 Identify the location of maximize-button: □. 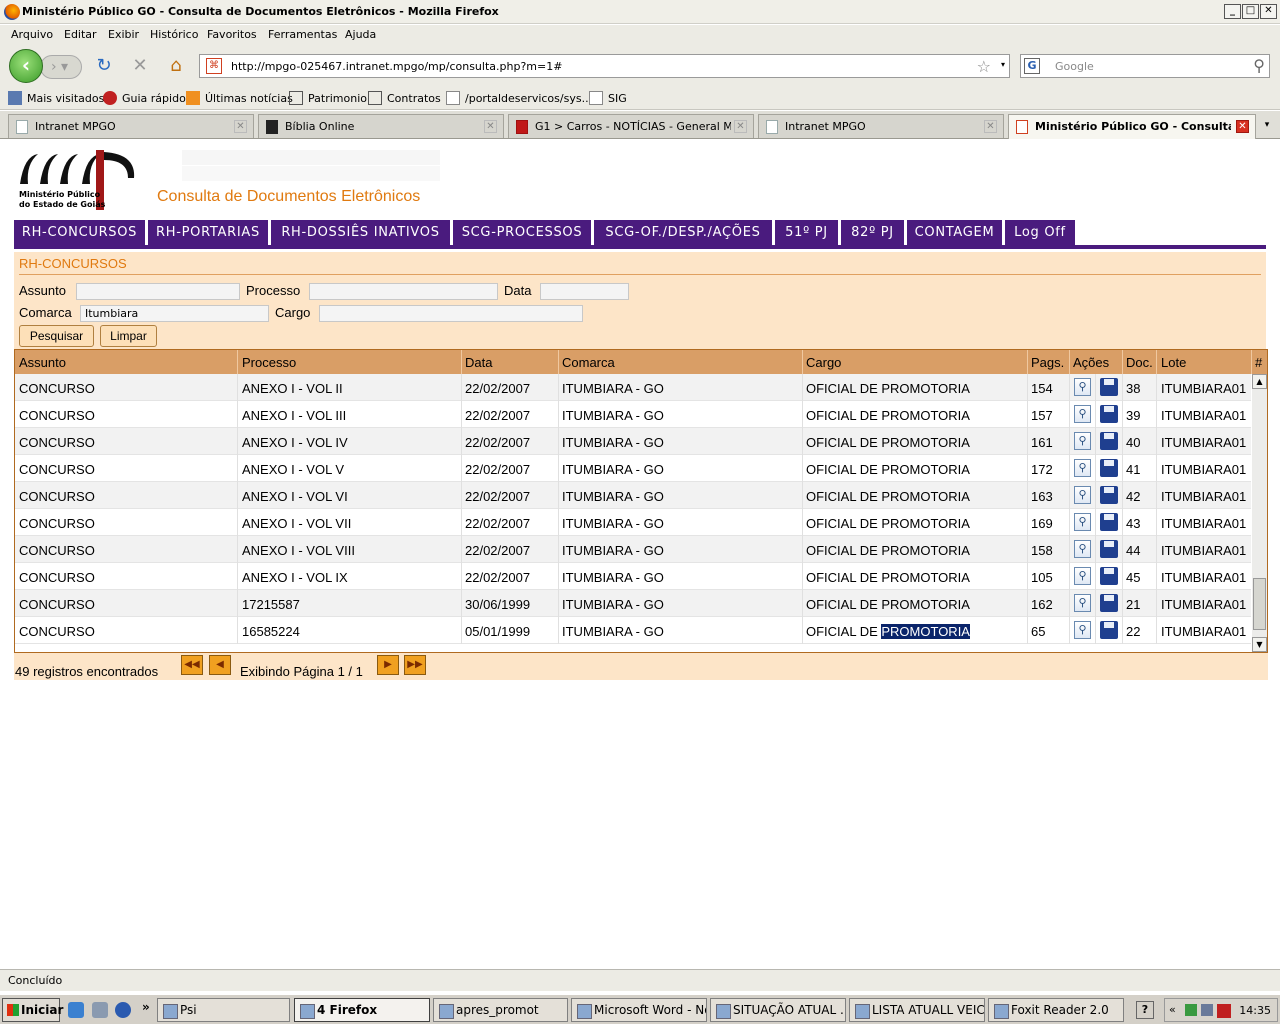
(1250, 11).